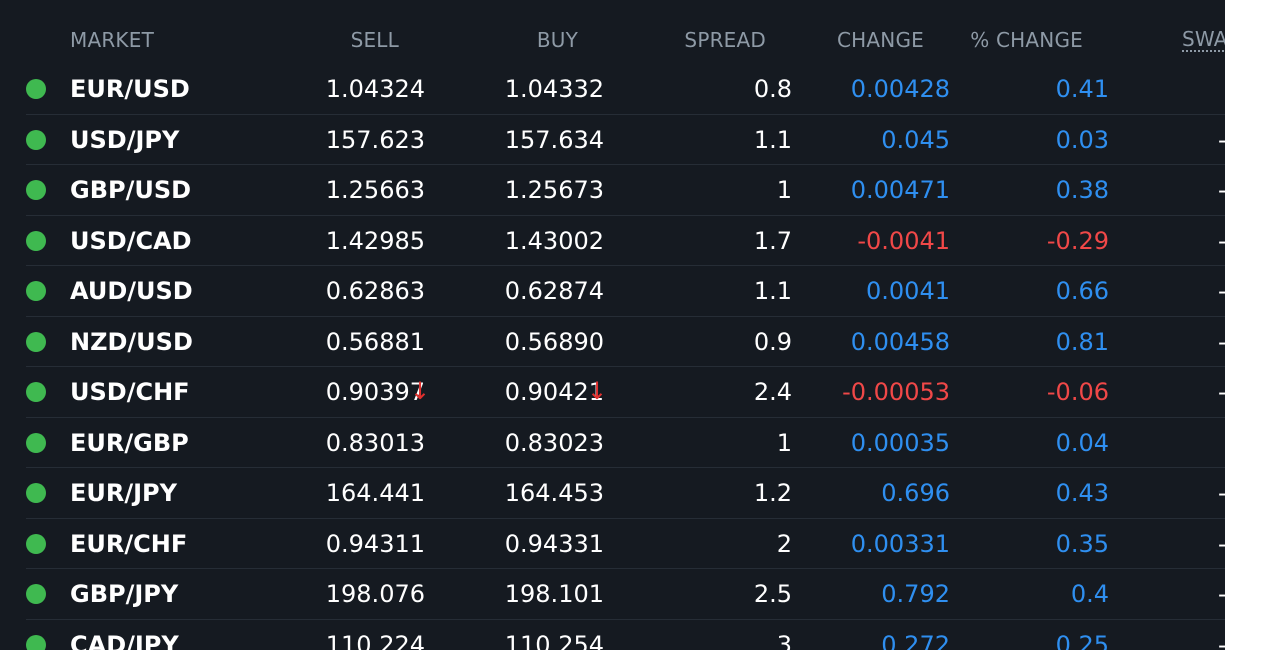 This screenshot has height=650, width=1270. I want to click on spread-value: 2, so click(784, 543).